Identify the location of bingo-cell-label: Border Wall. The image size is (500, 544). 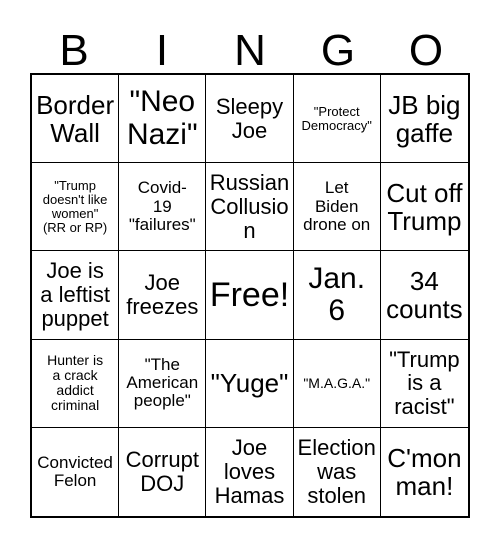
(75, 118).